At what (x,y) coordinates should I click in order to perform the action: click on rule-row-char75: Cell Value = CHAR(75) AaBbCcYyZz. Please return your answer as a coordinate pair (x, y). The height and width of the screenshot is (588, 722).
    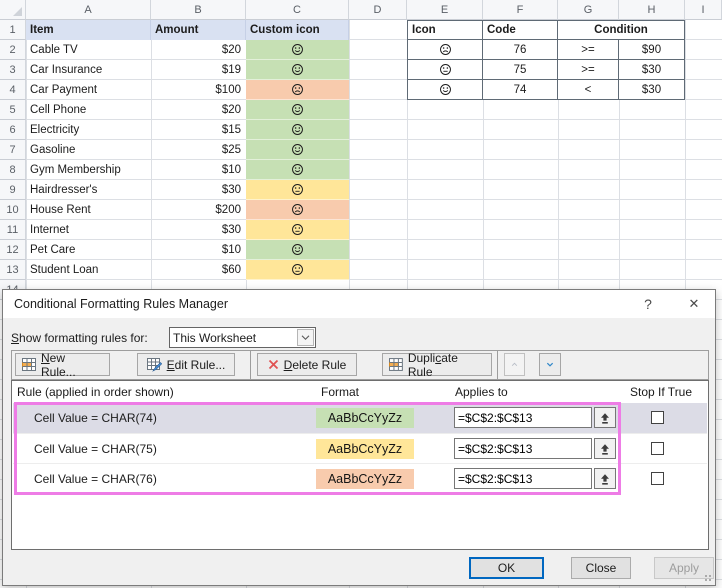
    Looking at the image, I should click on (360, 448).